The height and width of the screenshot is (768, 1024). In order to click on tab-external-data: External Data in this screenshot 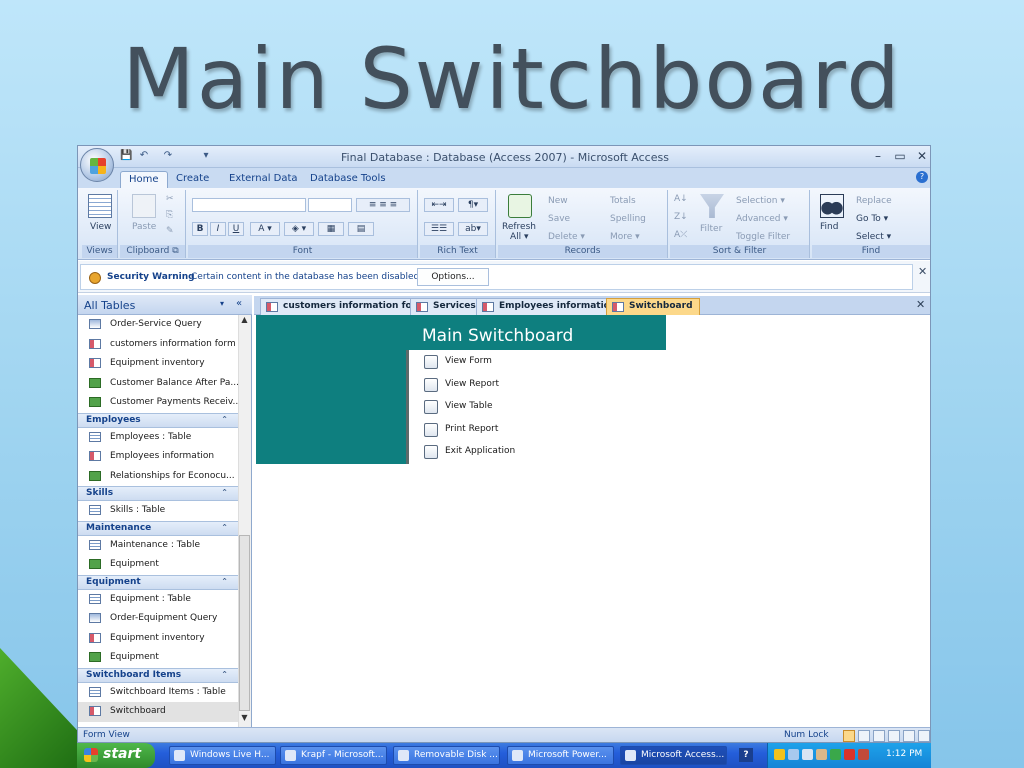, I will do `click(263, 179)`.